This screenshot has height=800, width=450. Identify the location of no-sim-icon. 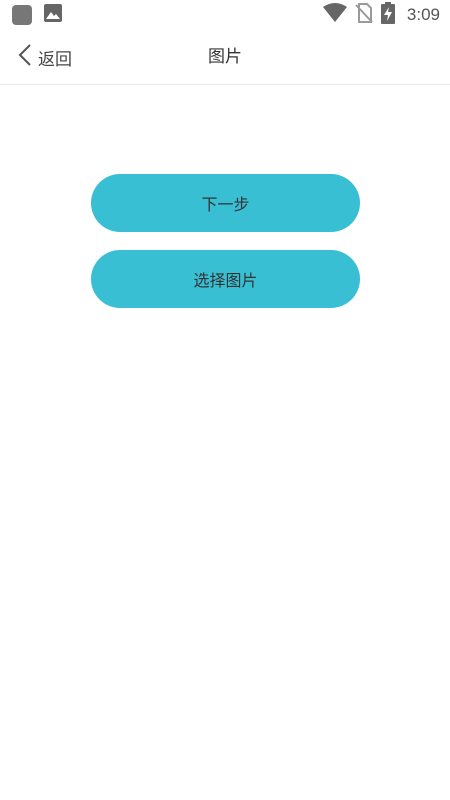
(364, 15).